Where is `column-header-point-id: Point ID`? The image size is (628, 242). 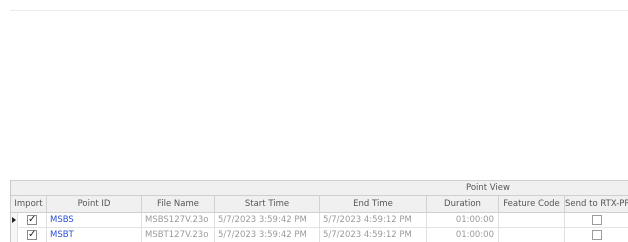
column-header-point-id: Point ID is located at coordinates (94, 204).